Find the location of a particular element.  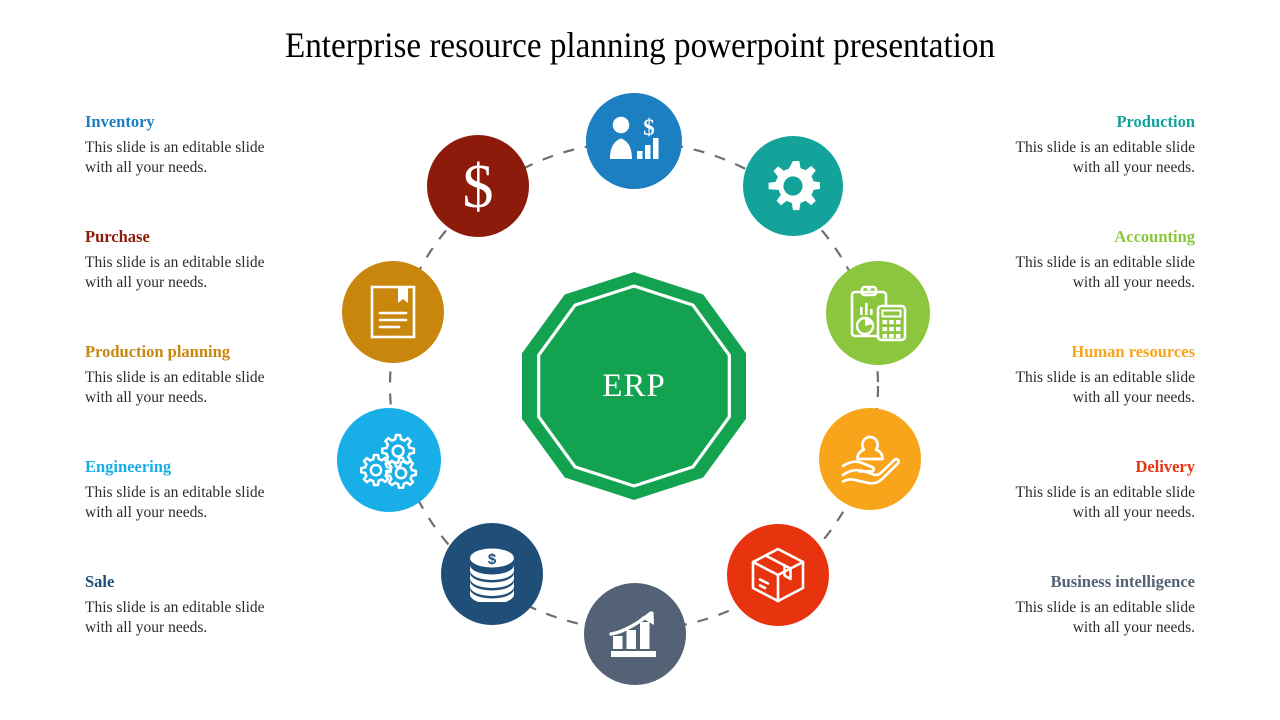

node-purchase: $ is located at coordinates (478, 186).